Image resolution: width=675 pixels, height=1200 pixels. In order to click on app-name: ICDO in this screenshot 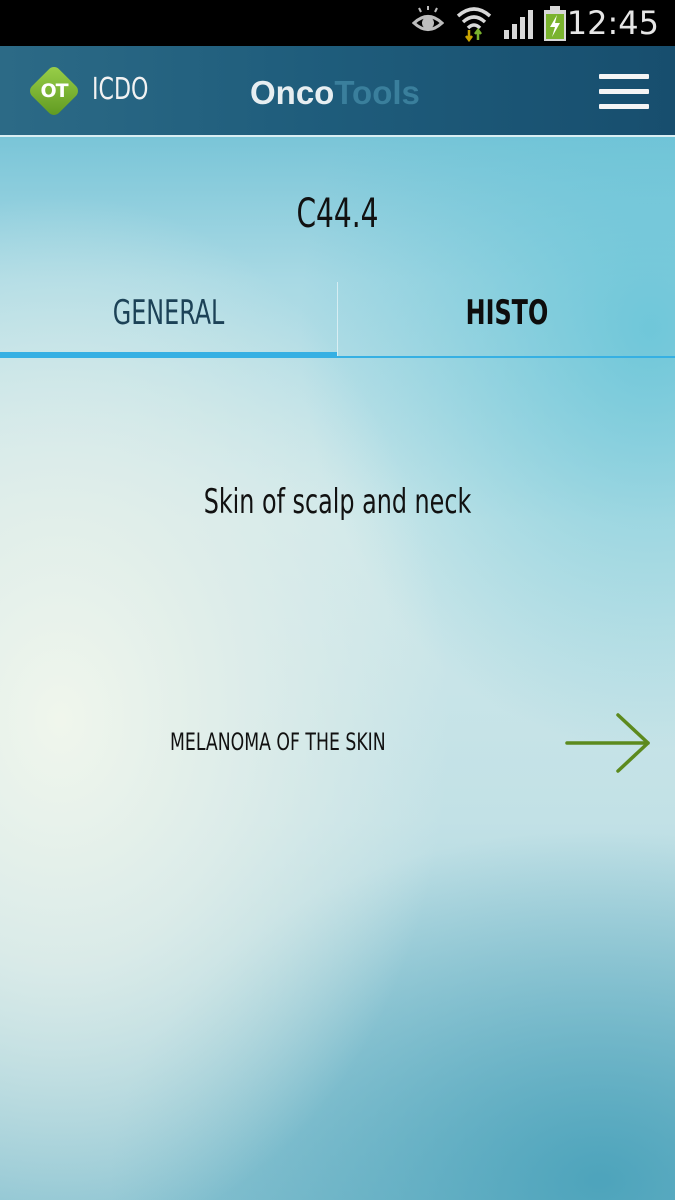, I will do `click(120, 89)`.